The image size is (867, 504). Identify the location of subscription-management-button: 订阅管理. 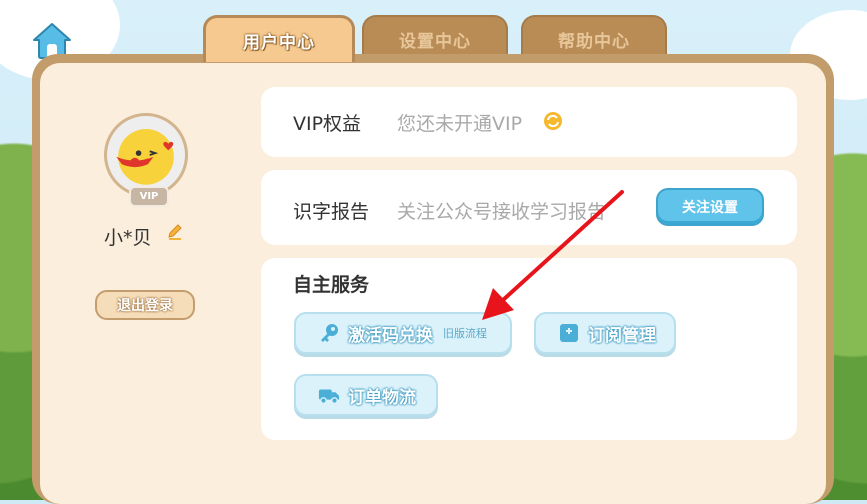
(605, 333).